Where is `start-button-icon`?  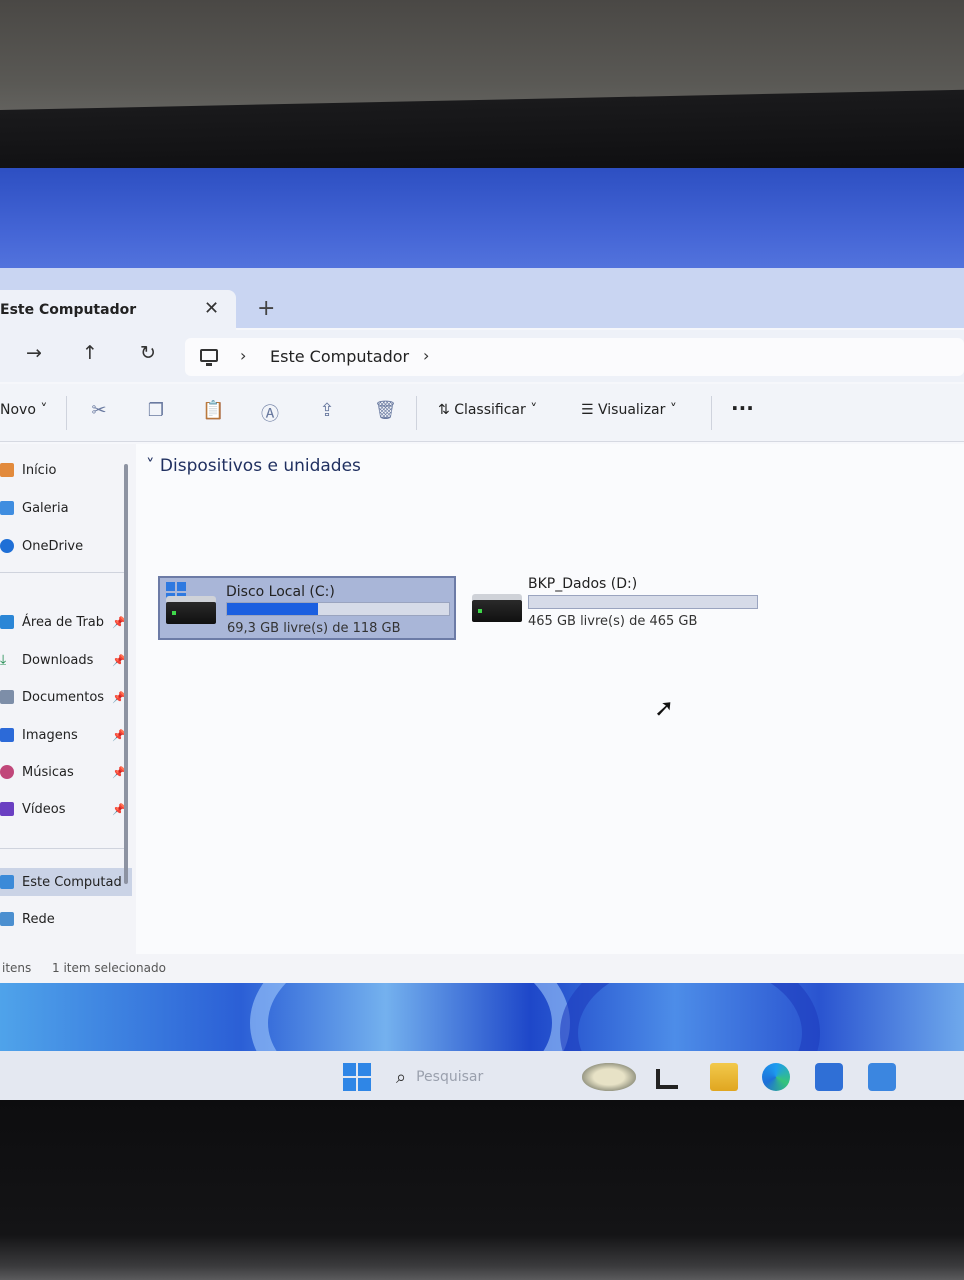
start-button-icon is located at coordinates (357, 1077).